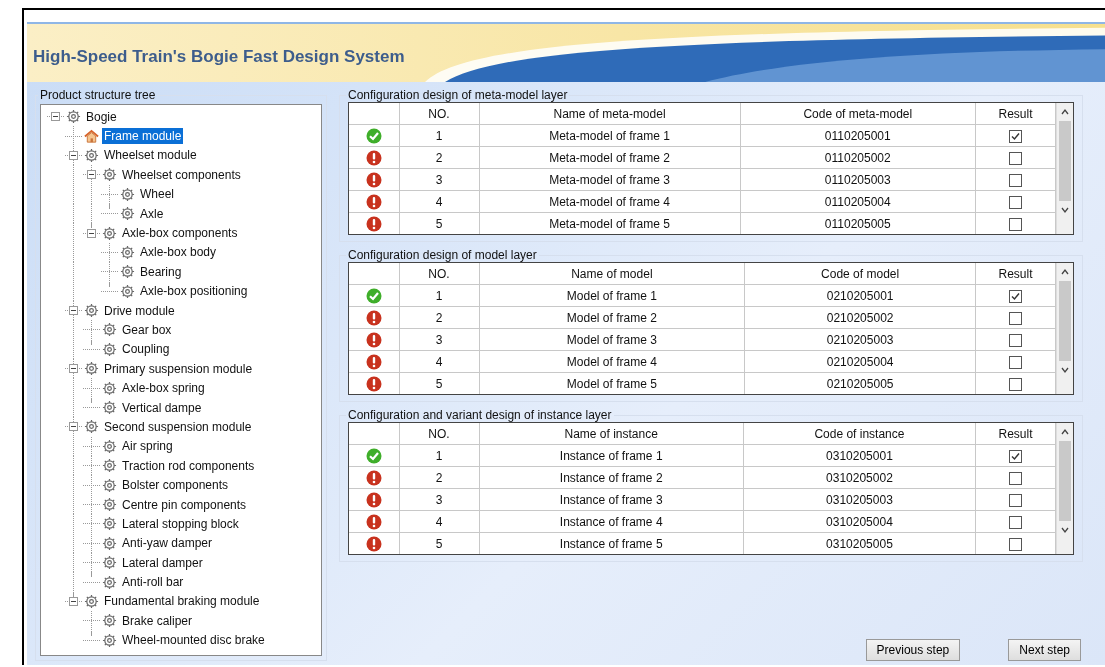  Describe the element at coordinates (611, 477) in the screenshot. I see `table-cell: Instance of frame 2` at that location.